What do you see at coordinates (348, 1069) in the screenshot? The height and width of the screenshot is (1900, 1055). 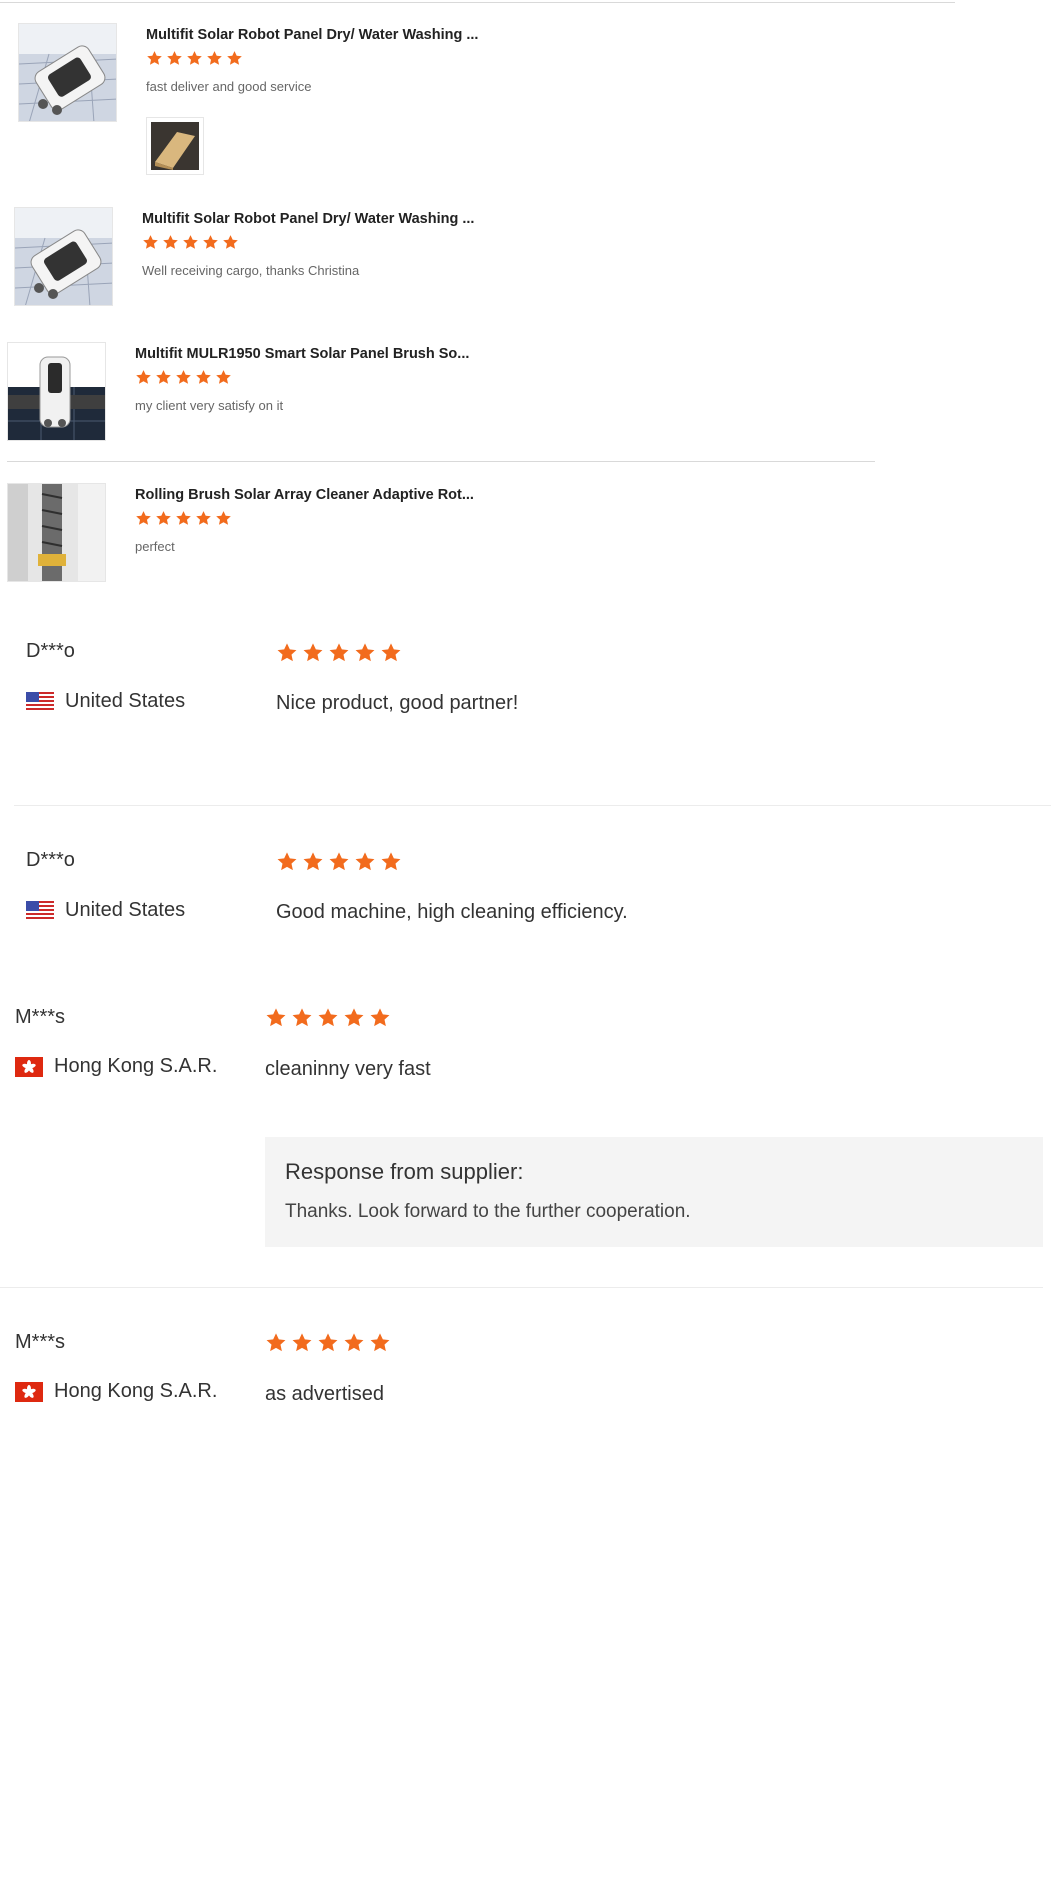 I see `review-comment: cleaninny very fast` at bounding box center [348, 1069].